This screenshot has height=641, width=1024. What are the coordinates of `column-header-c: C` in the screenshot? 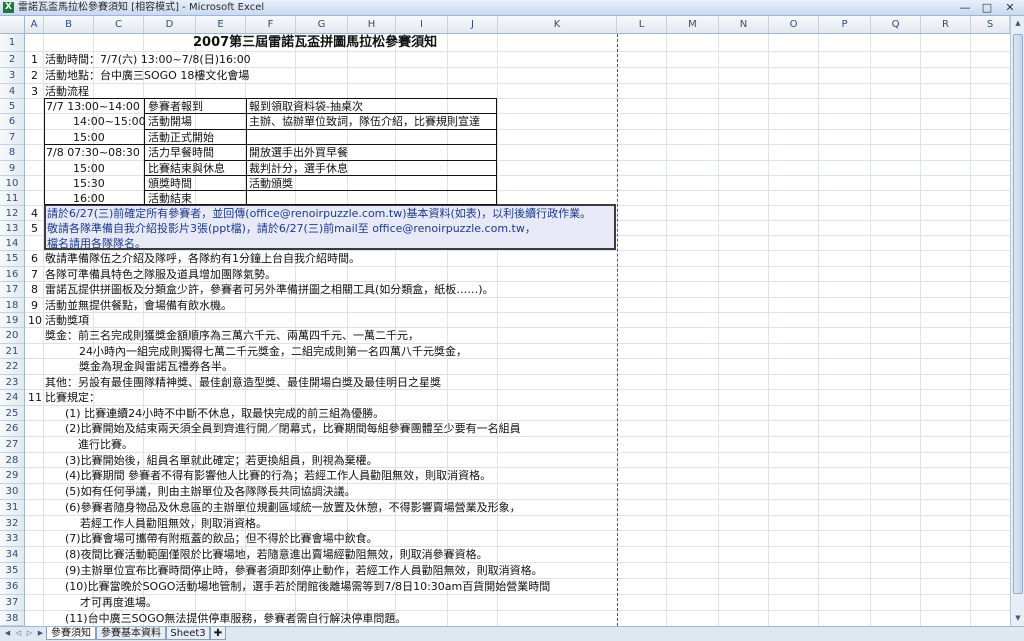 It's located at (119, 24).